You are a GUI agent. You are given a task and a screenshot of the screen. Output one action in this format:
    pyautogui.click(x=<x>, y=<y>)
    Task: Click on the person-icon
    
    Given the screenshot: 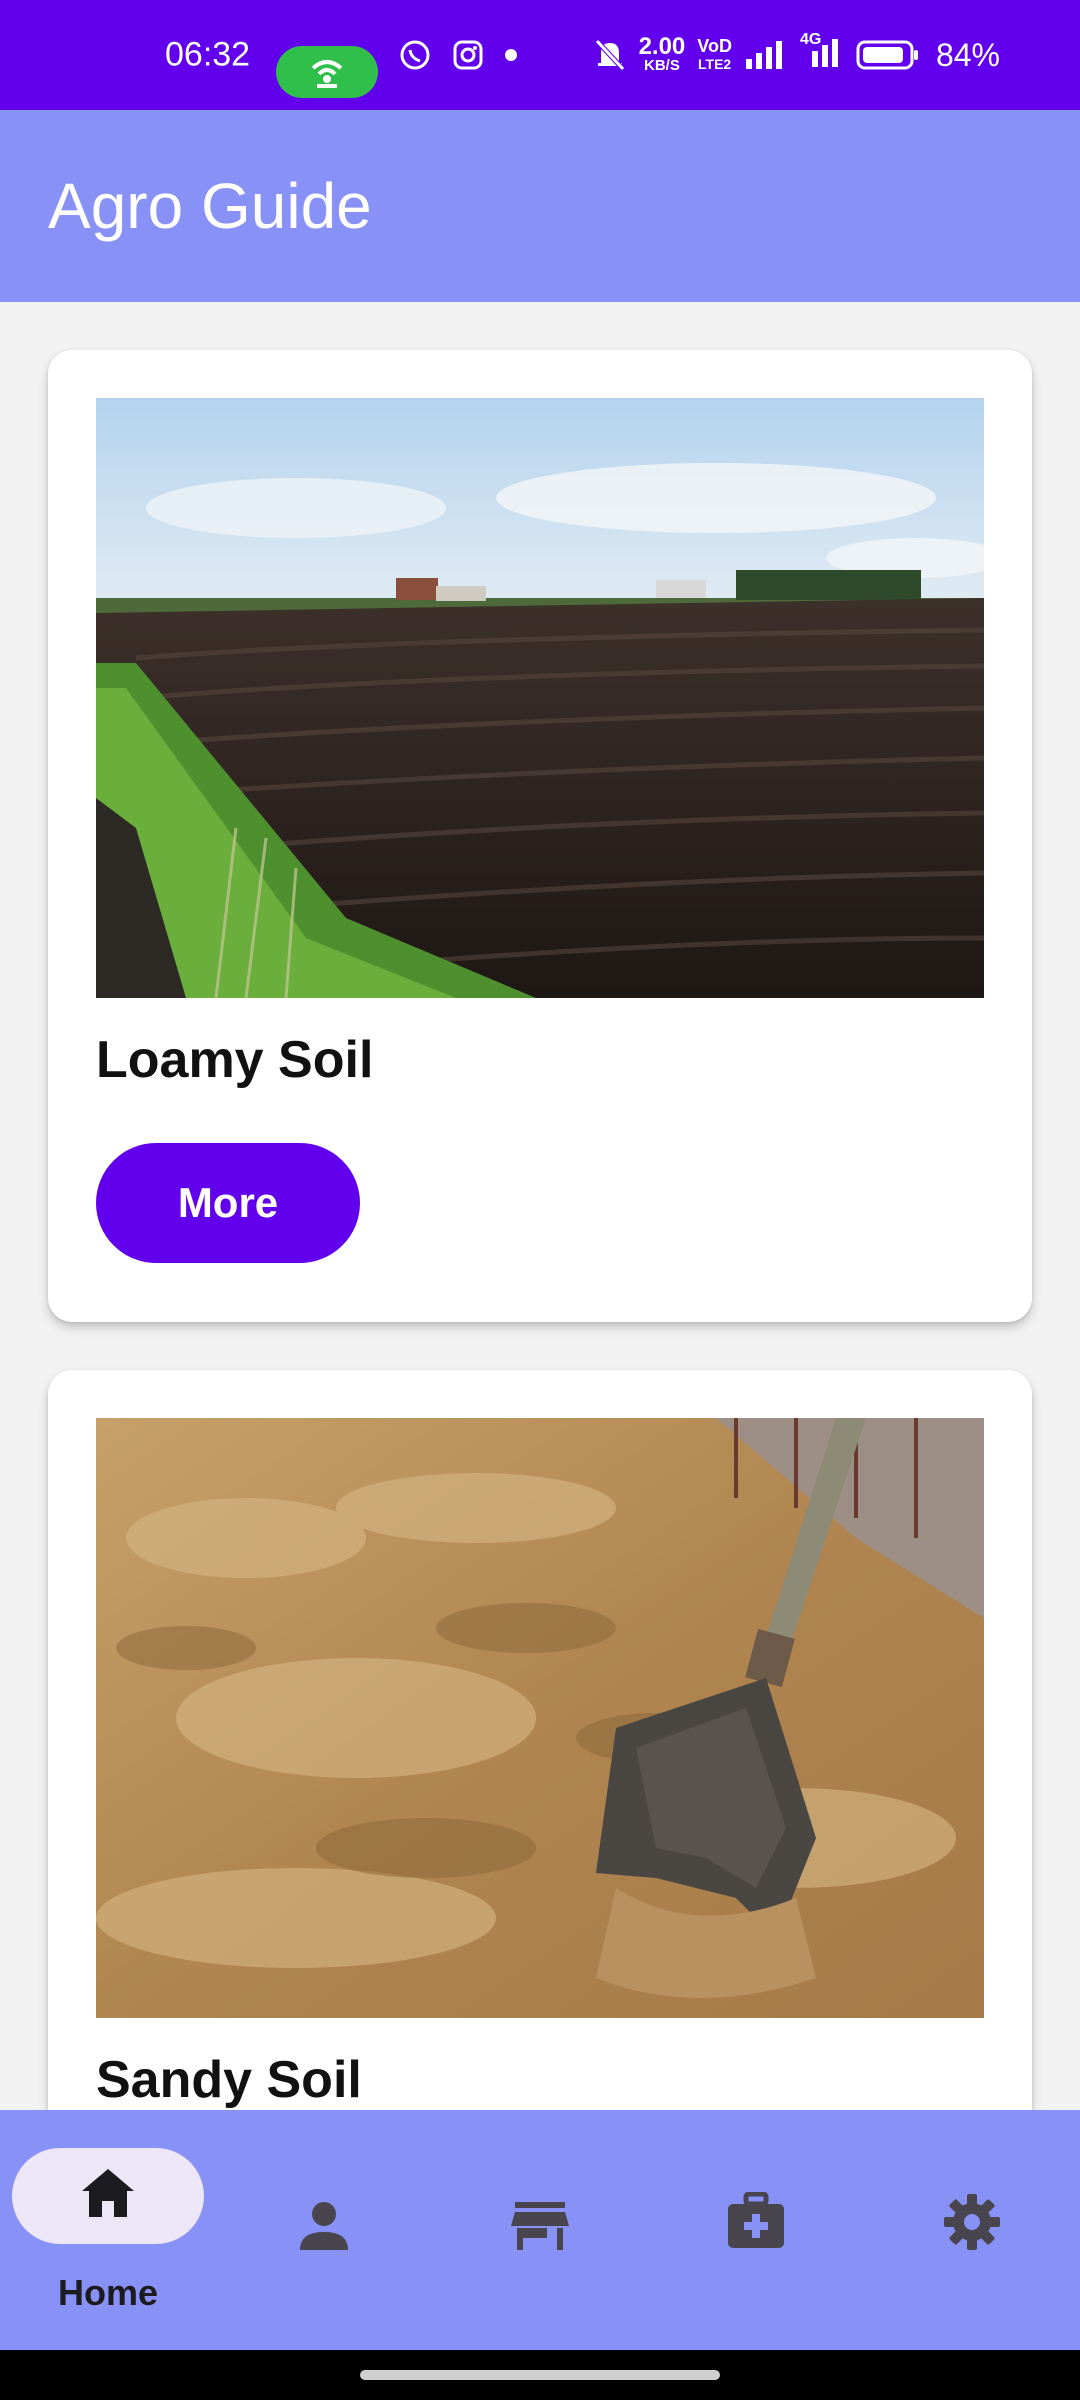 What is the action you would take?
    pyautogui.click(x=324, y=2226)
    